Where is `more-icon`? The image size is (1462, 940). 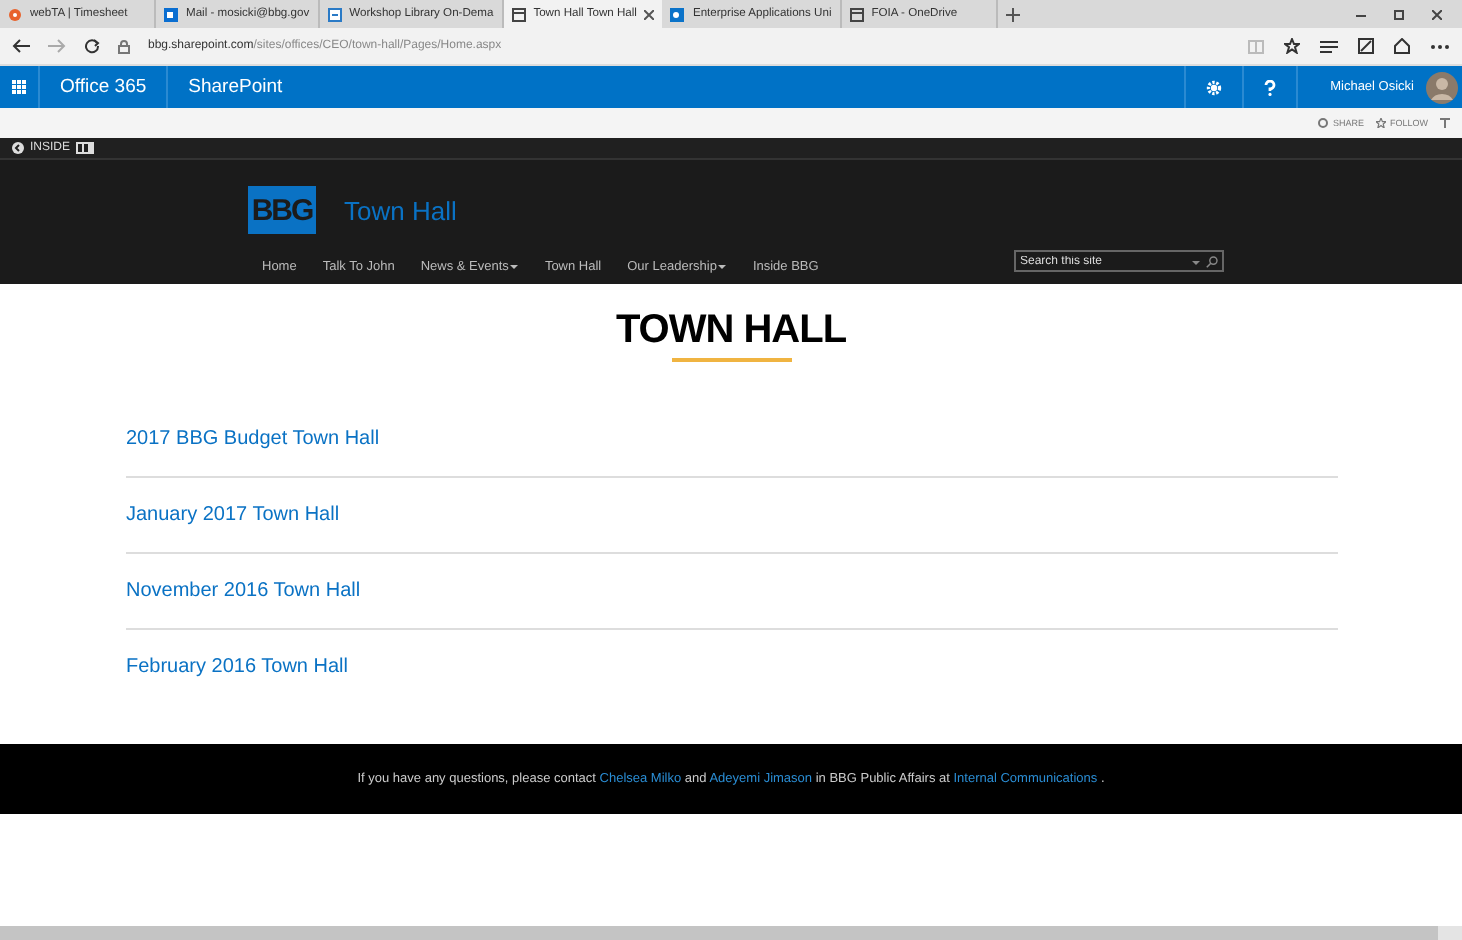
more-icon is located at coordinates (1440, 46).